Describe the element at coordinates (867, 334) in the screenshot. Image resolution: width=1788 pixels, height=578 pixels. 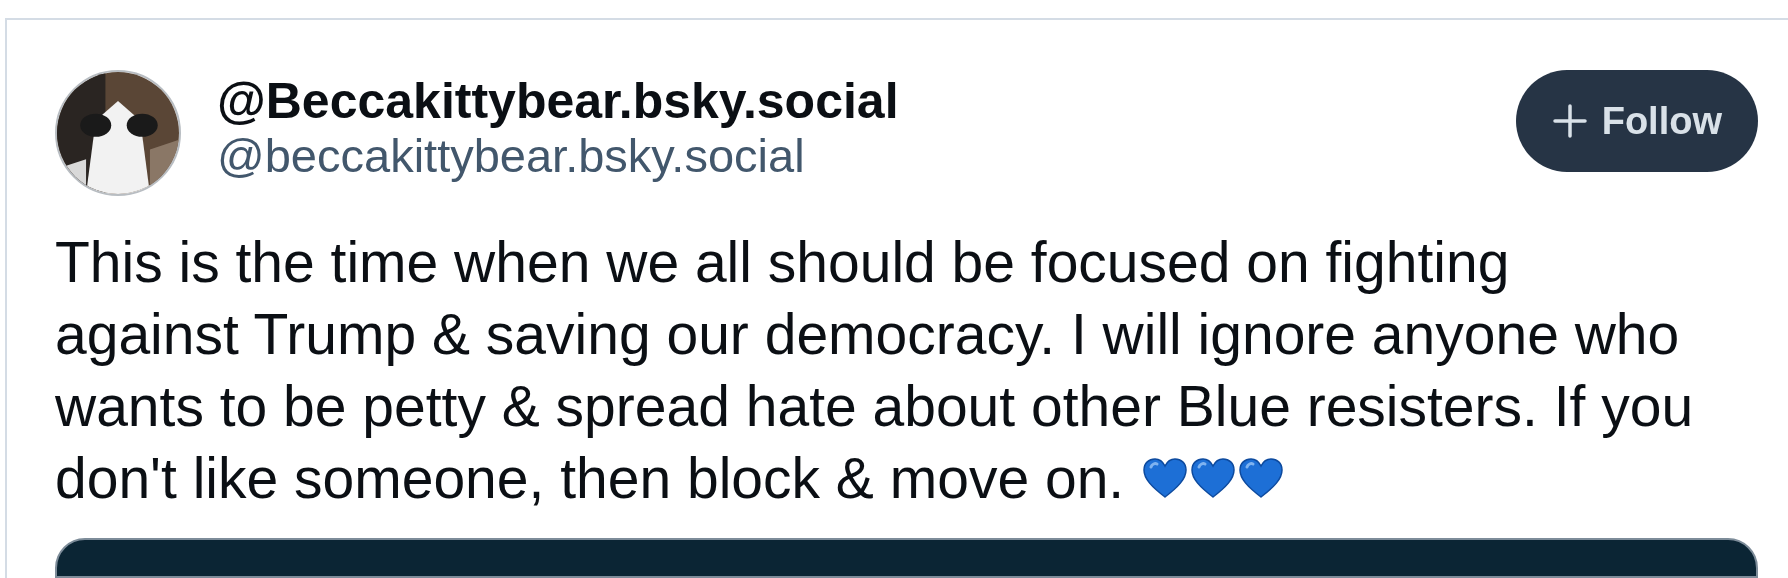
I see `post-text-line: against Trump & saving our democracy. I will ignore anyone who` at that location.